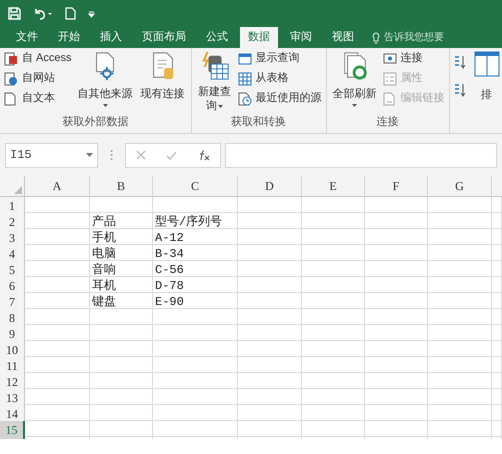  What do you see at coordinates (215, 83) in the screenshot?
I see `ribbon-button: 新建查询` at bounding box center [215, 83].